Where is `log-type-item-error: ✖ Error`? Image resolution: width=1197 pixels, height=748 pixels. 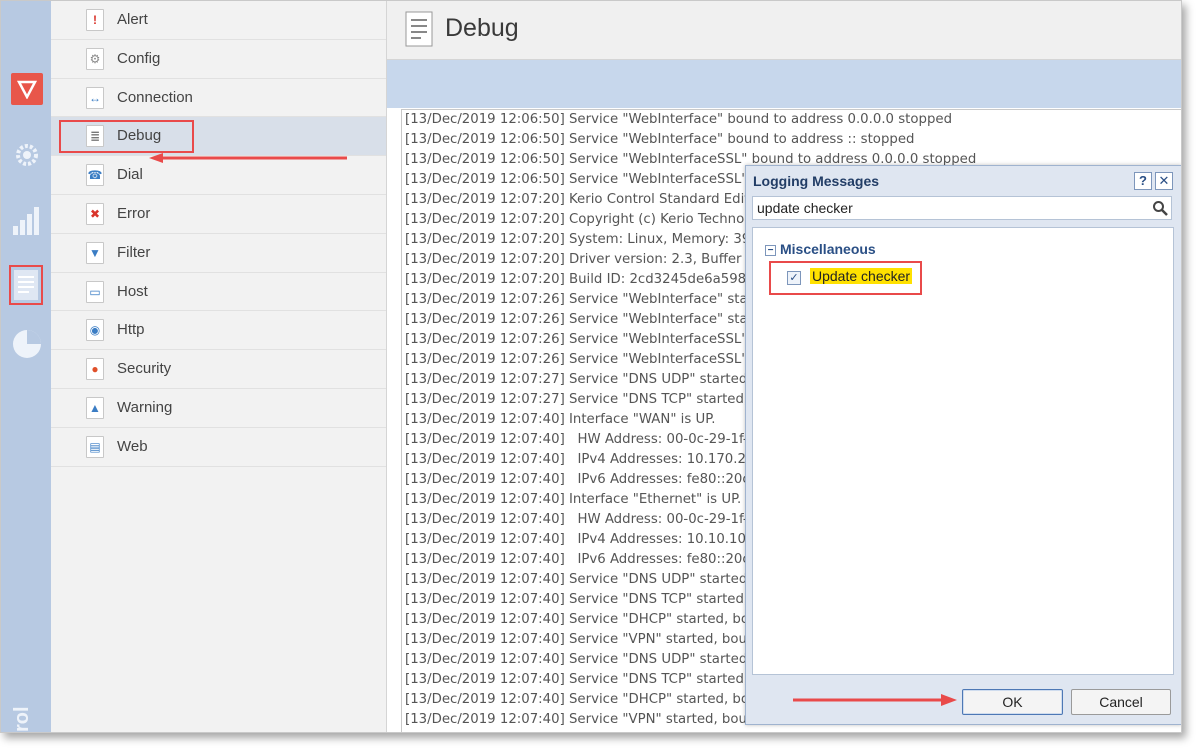 log-type-item-error: ✖ Error is located at coordinates (218, 214).